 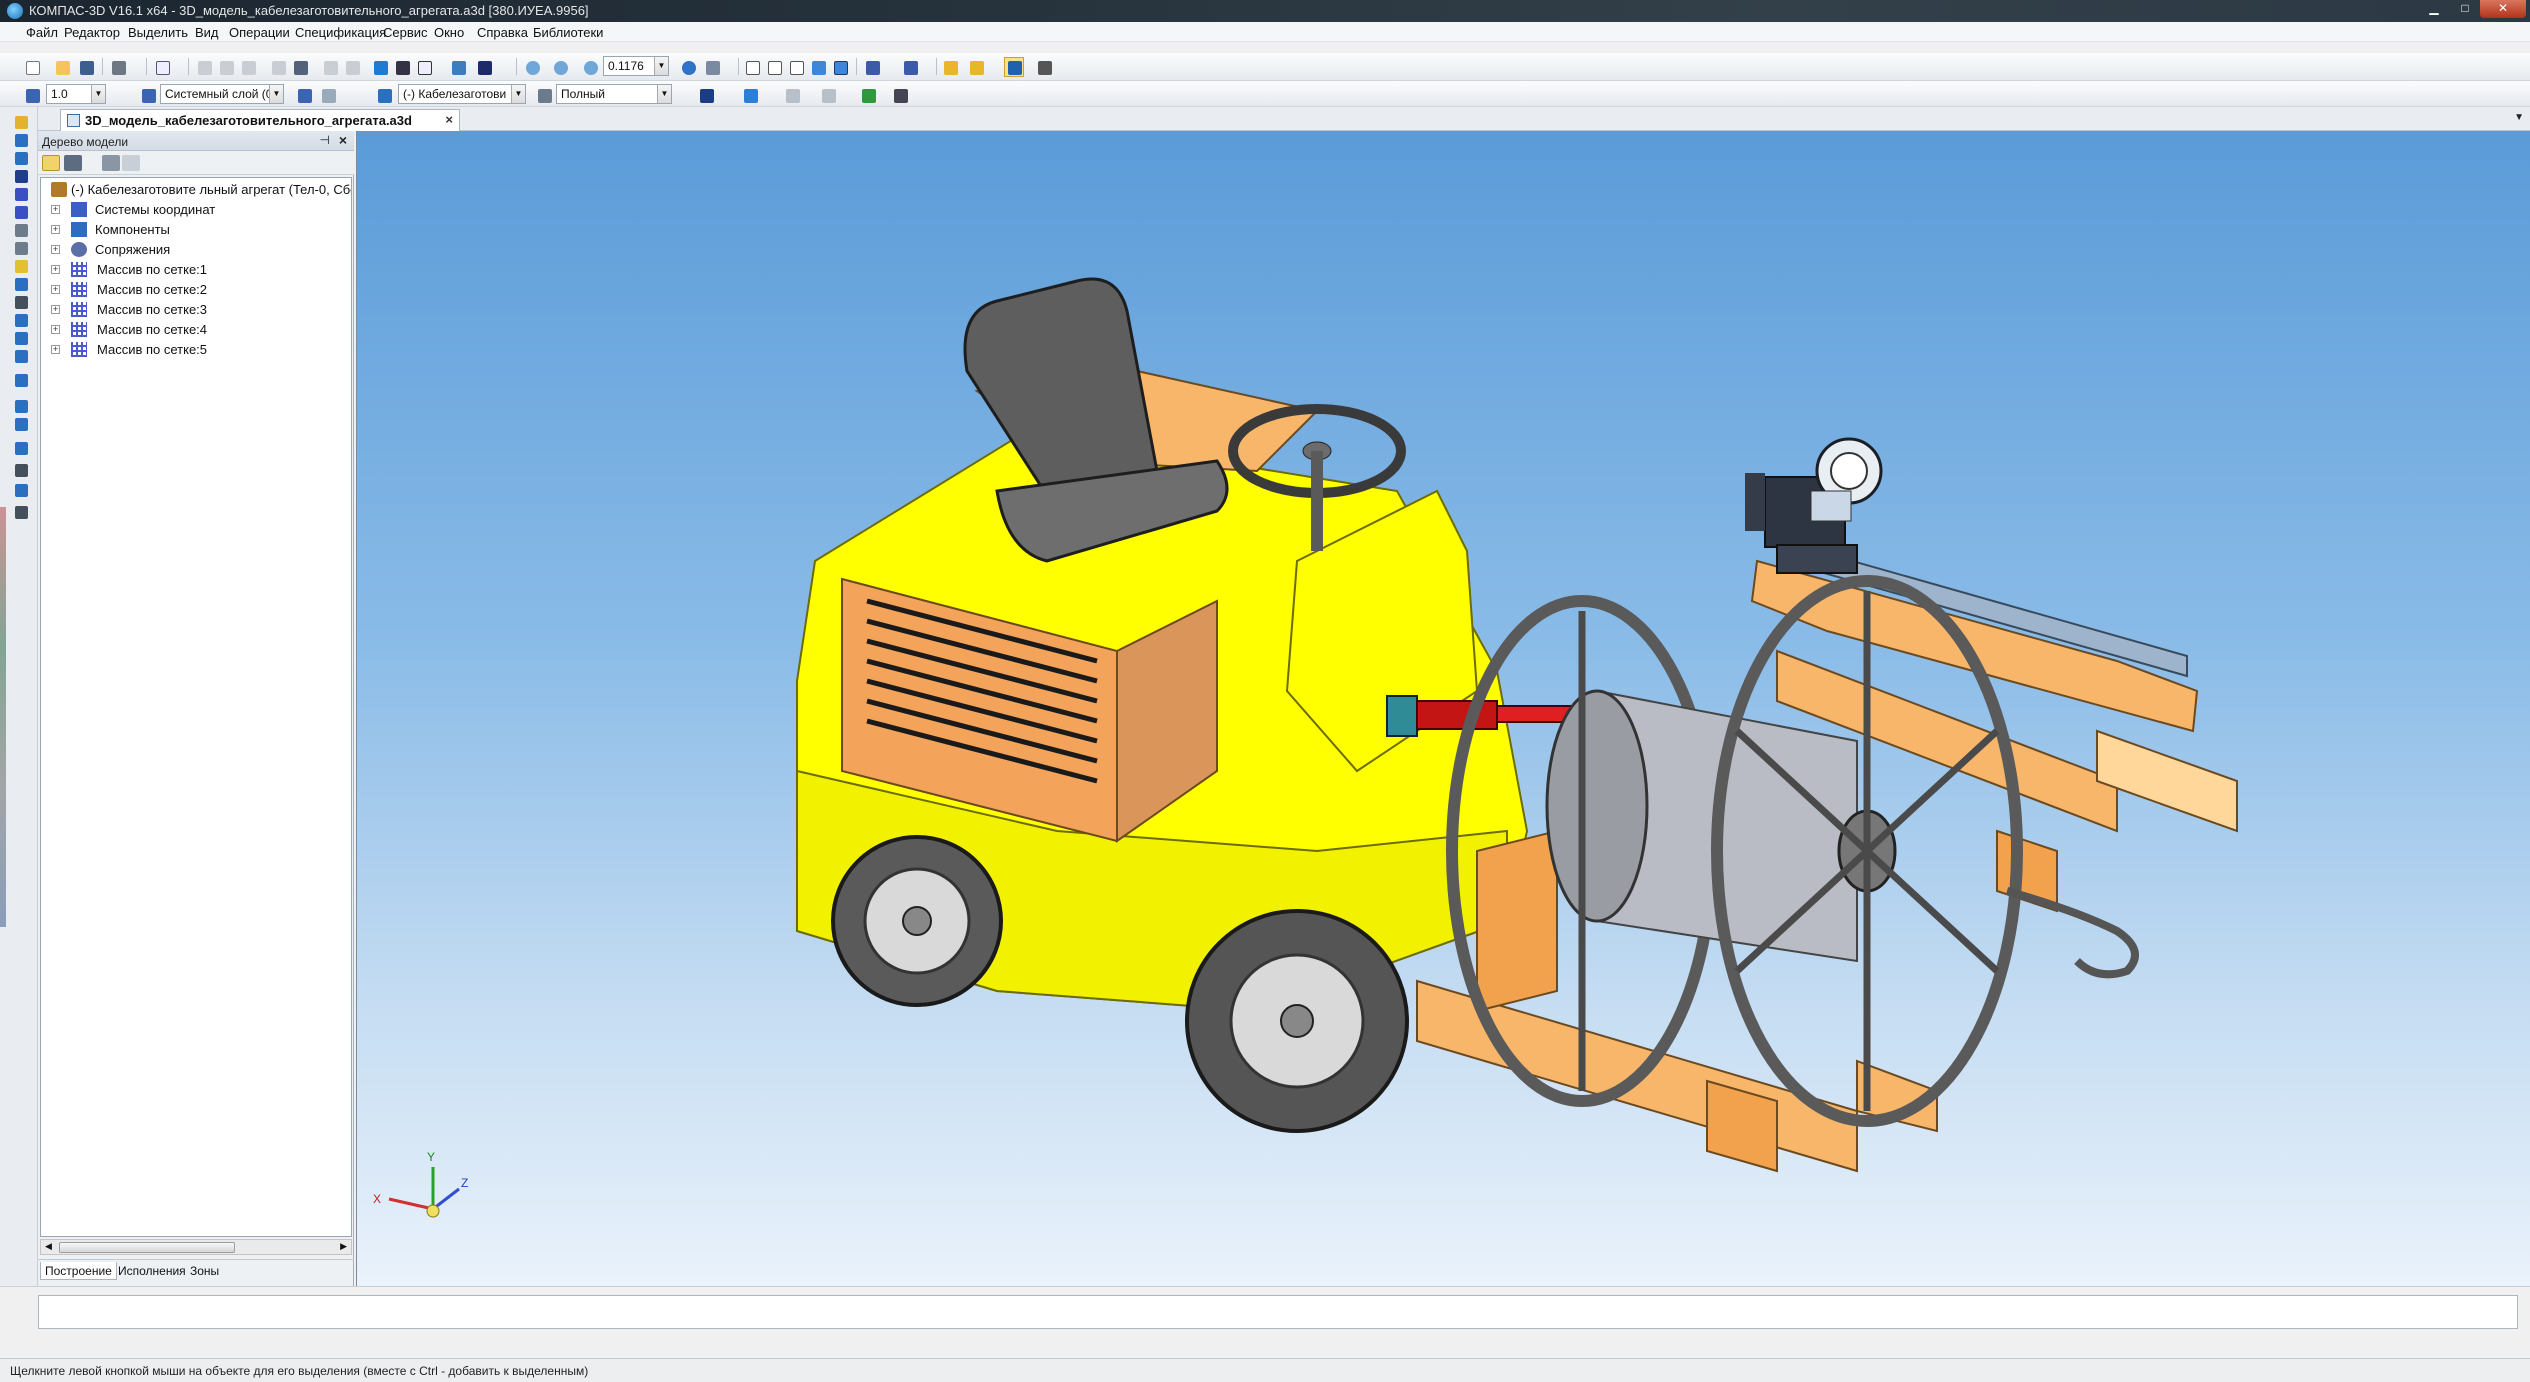 I want to click on close-window-button: ✕, so click(x=2503, y=9).